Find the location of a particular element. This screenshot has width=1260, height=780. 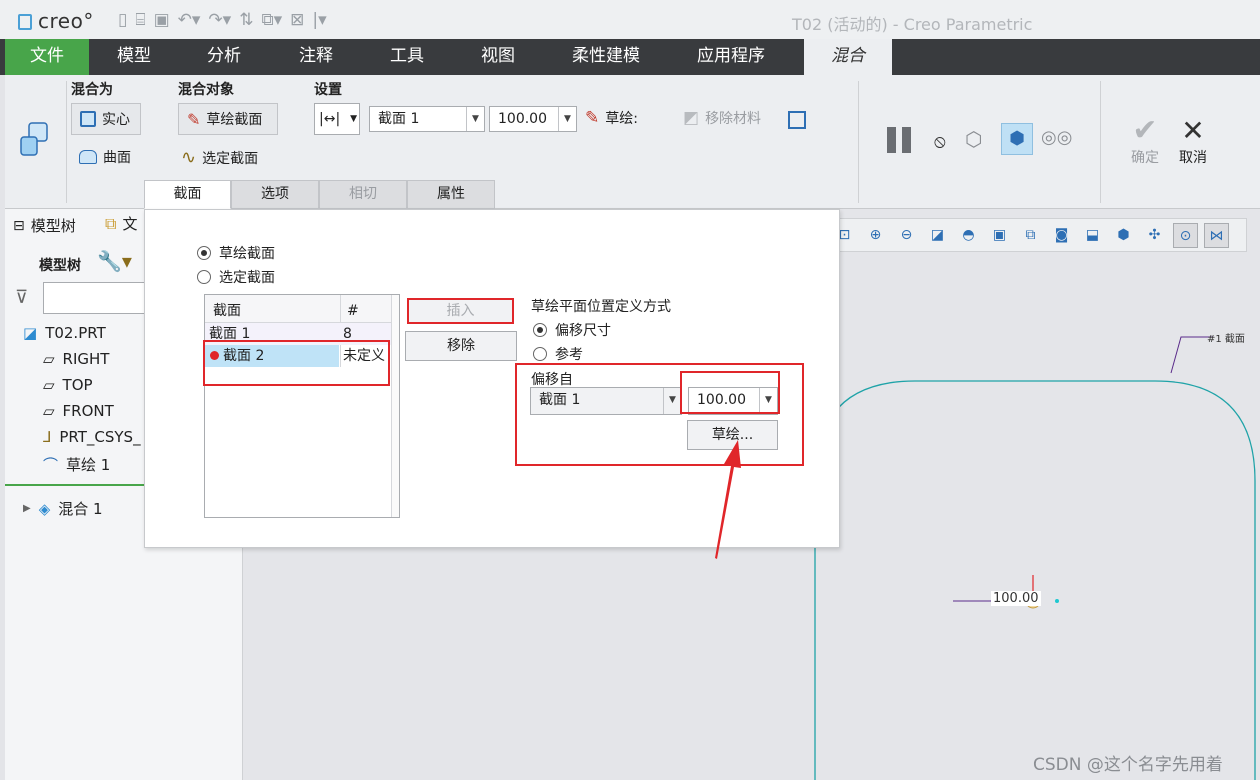

radio-offset-dimension: 偏移尺寸 is located at coordinates (572, 330).